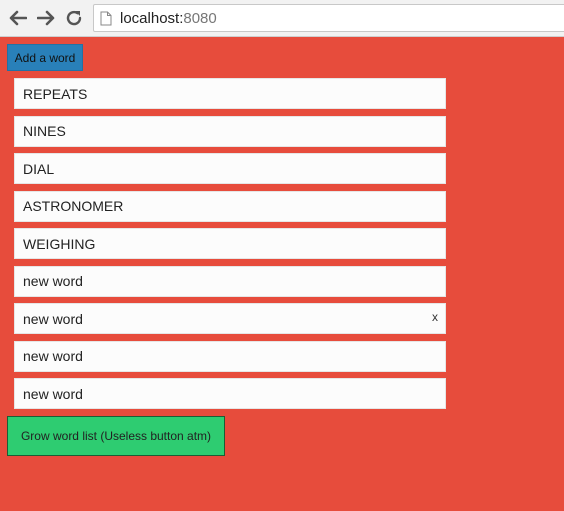  What do you see at coordinates (116, 436) in the screenshot?
I see `grow-word-list-button: Grow word list (Useless button atm)` at bounding box center [116, 436].